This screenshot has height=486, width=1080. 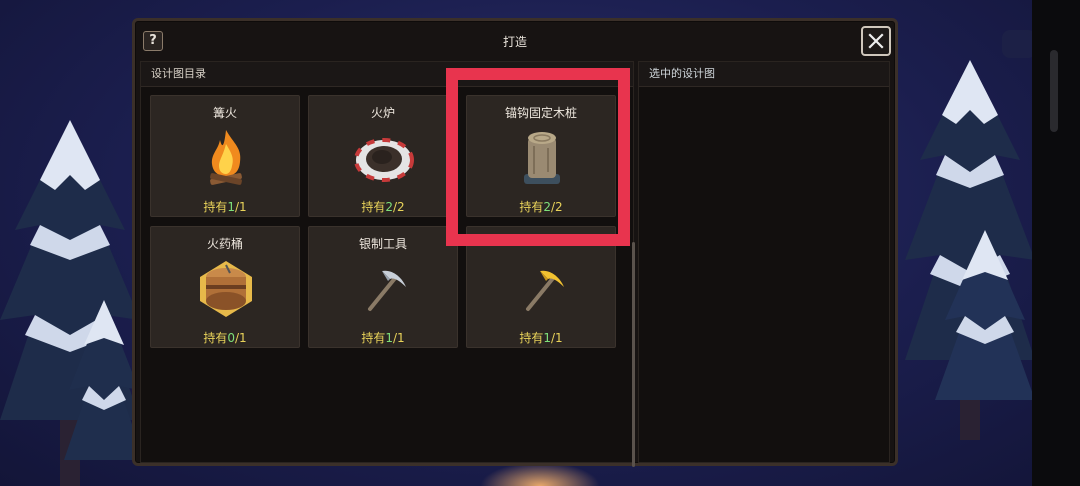 I want to click on system-side-bar, so click(x=1056, y=243).